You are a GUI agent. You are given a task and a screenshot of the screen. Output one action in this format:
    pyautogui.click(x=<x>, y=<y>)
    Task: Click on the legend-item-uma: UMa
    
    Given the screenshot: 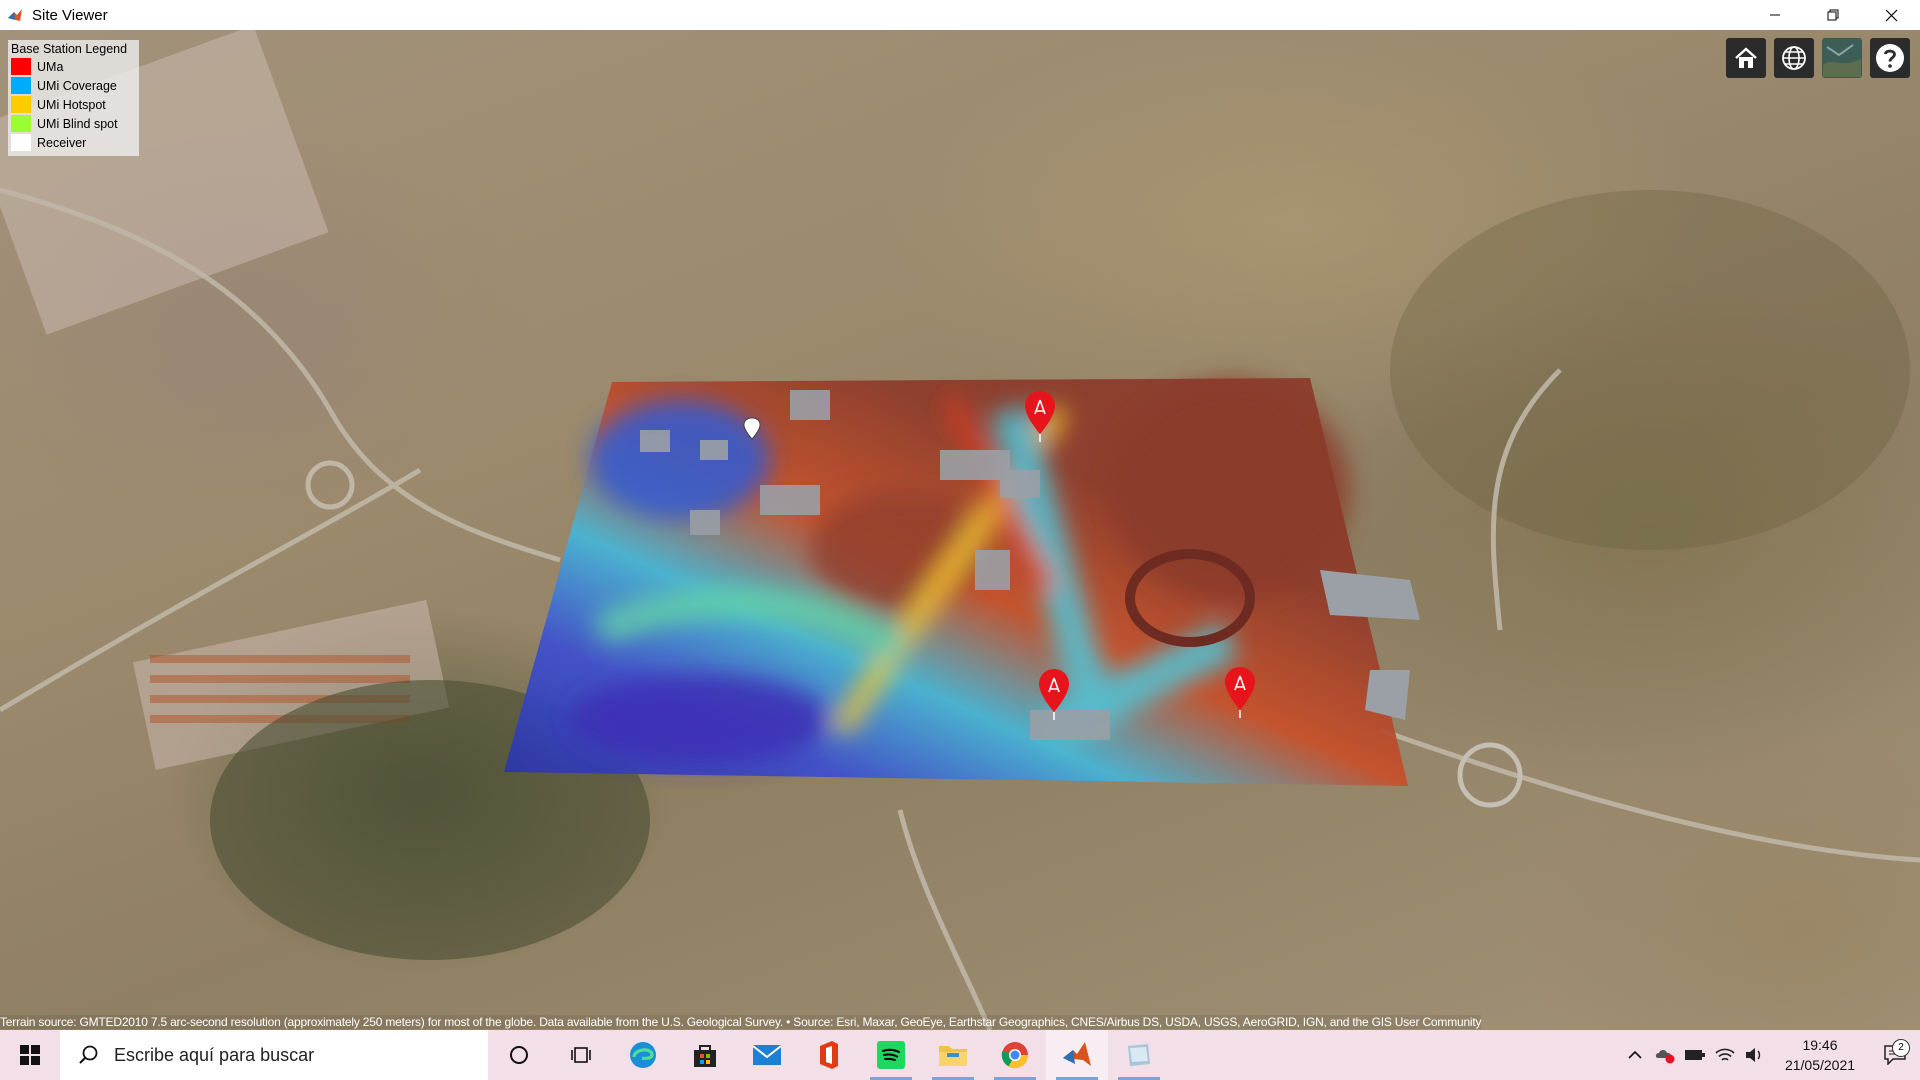 What is the action you would take?
    pyautogui.click(x=73, y=66)
    